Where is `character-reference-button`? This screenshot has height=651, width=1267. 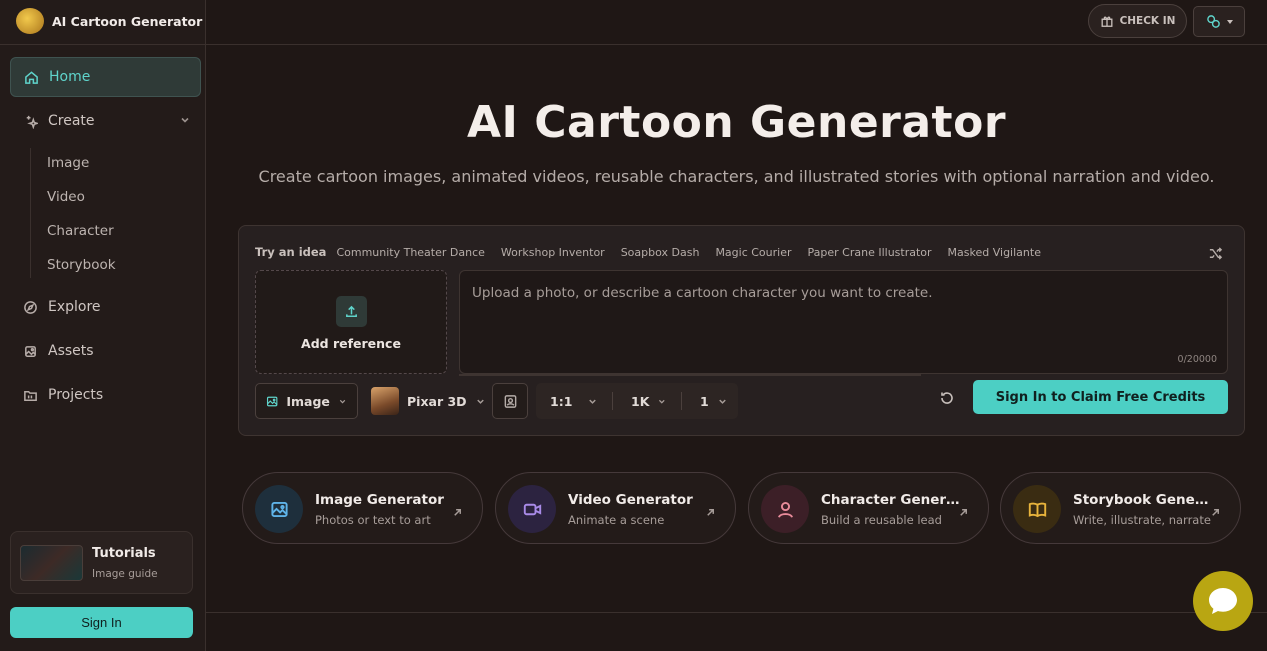
character-reference-button is located at coordinates (510, 401).